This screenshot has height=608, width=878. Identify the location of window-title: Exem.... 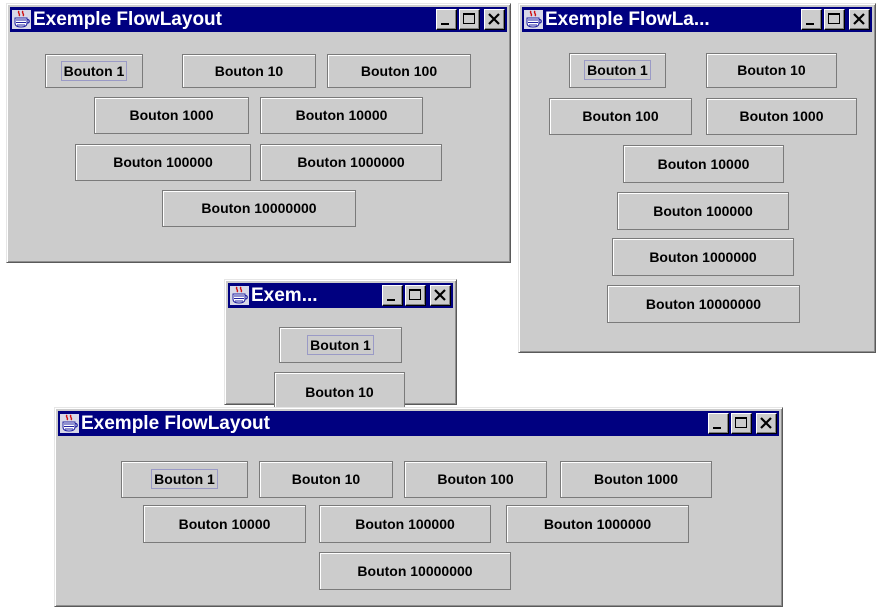
(284, 295).